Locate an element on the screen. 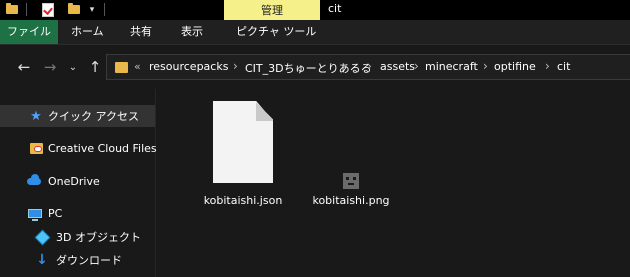 Image resolution: width=630 pixels, height=277 pixels. folder-icon is located at coordinates (121, 67).